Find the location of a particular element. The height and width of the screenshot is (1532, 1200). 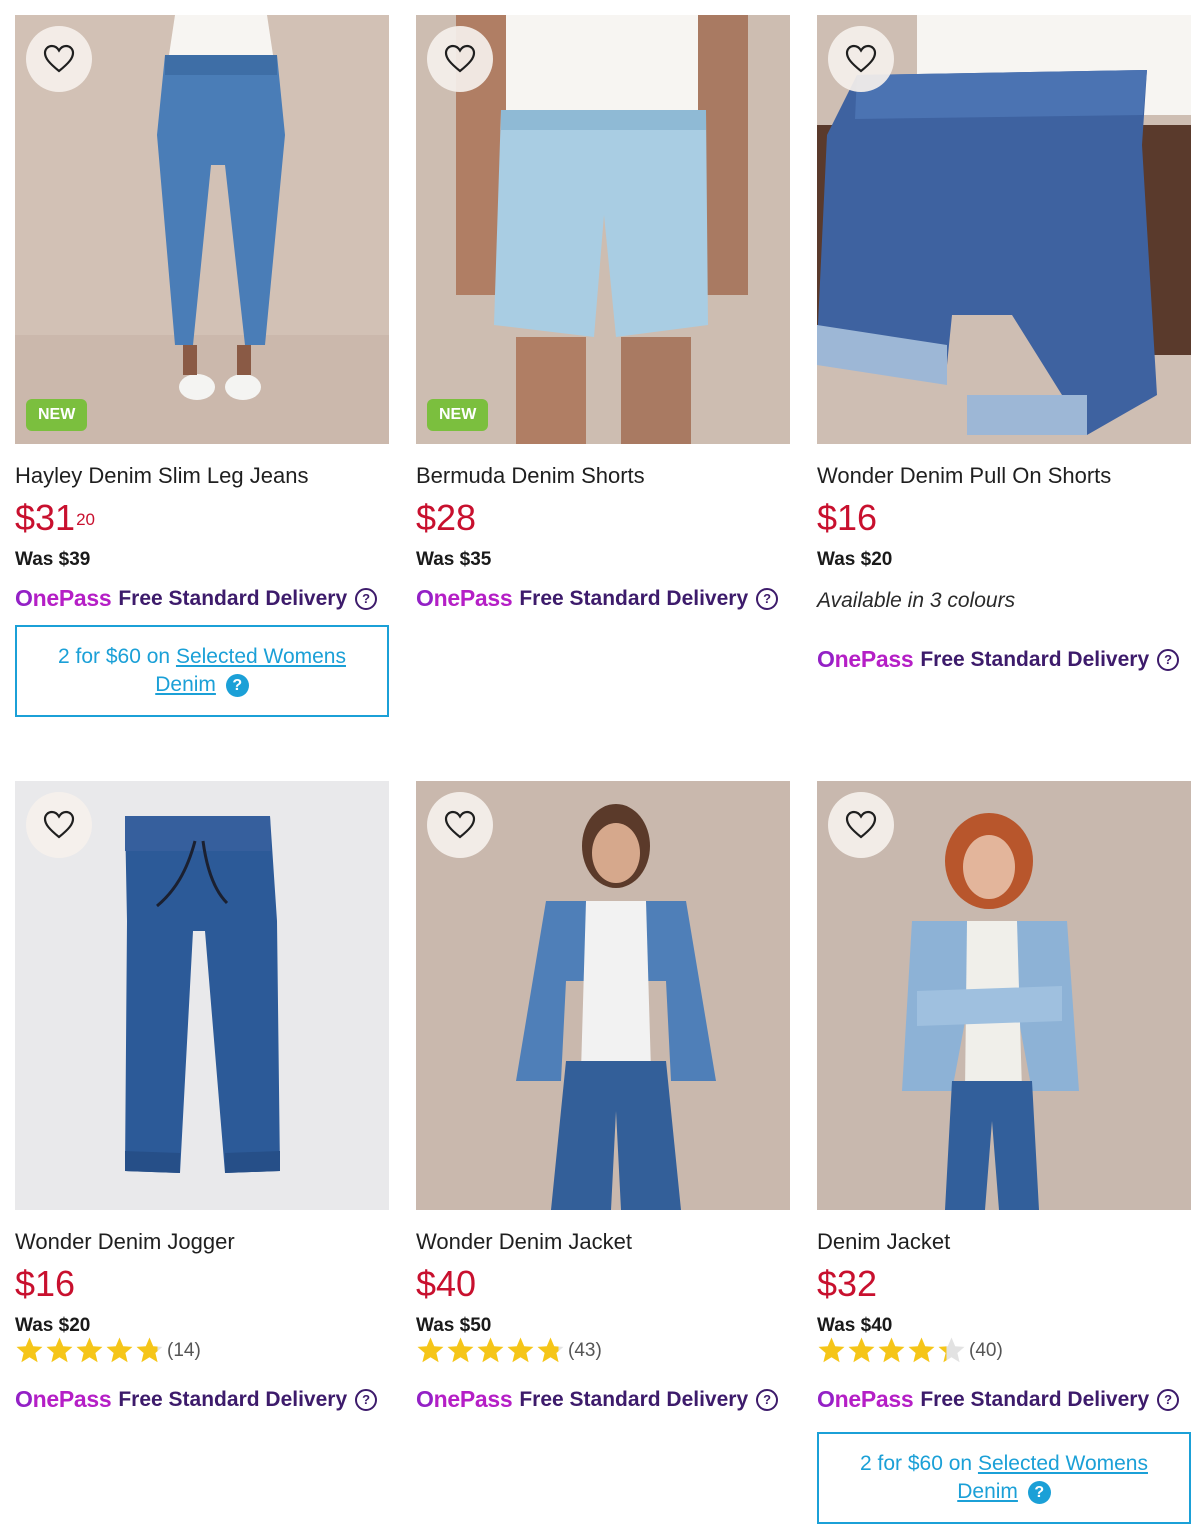

product-price: $40 is located at coordinates (446, 1283).